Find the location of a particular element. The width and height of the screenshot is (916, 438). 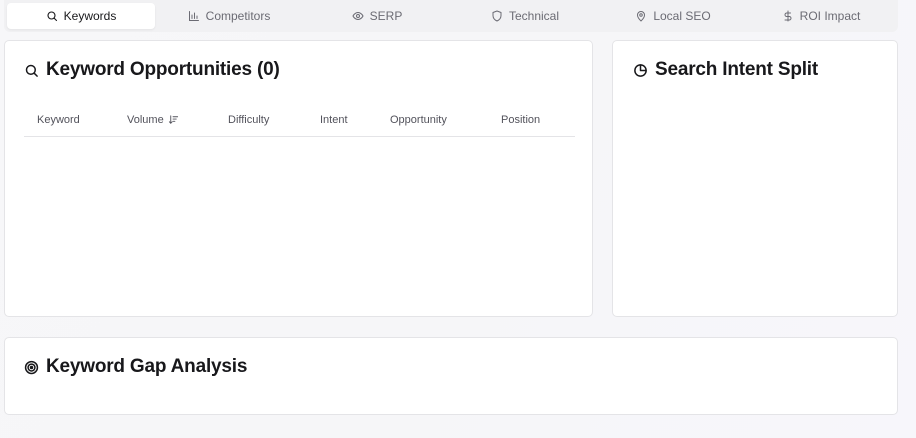

keyword-gap-title: Keyword Gap Analysis is located at coordinates (147, 366).